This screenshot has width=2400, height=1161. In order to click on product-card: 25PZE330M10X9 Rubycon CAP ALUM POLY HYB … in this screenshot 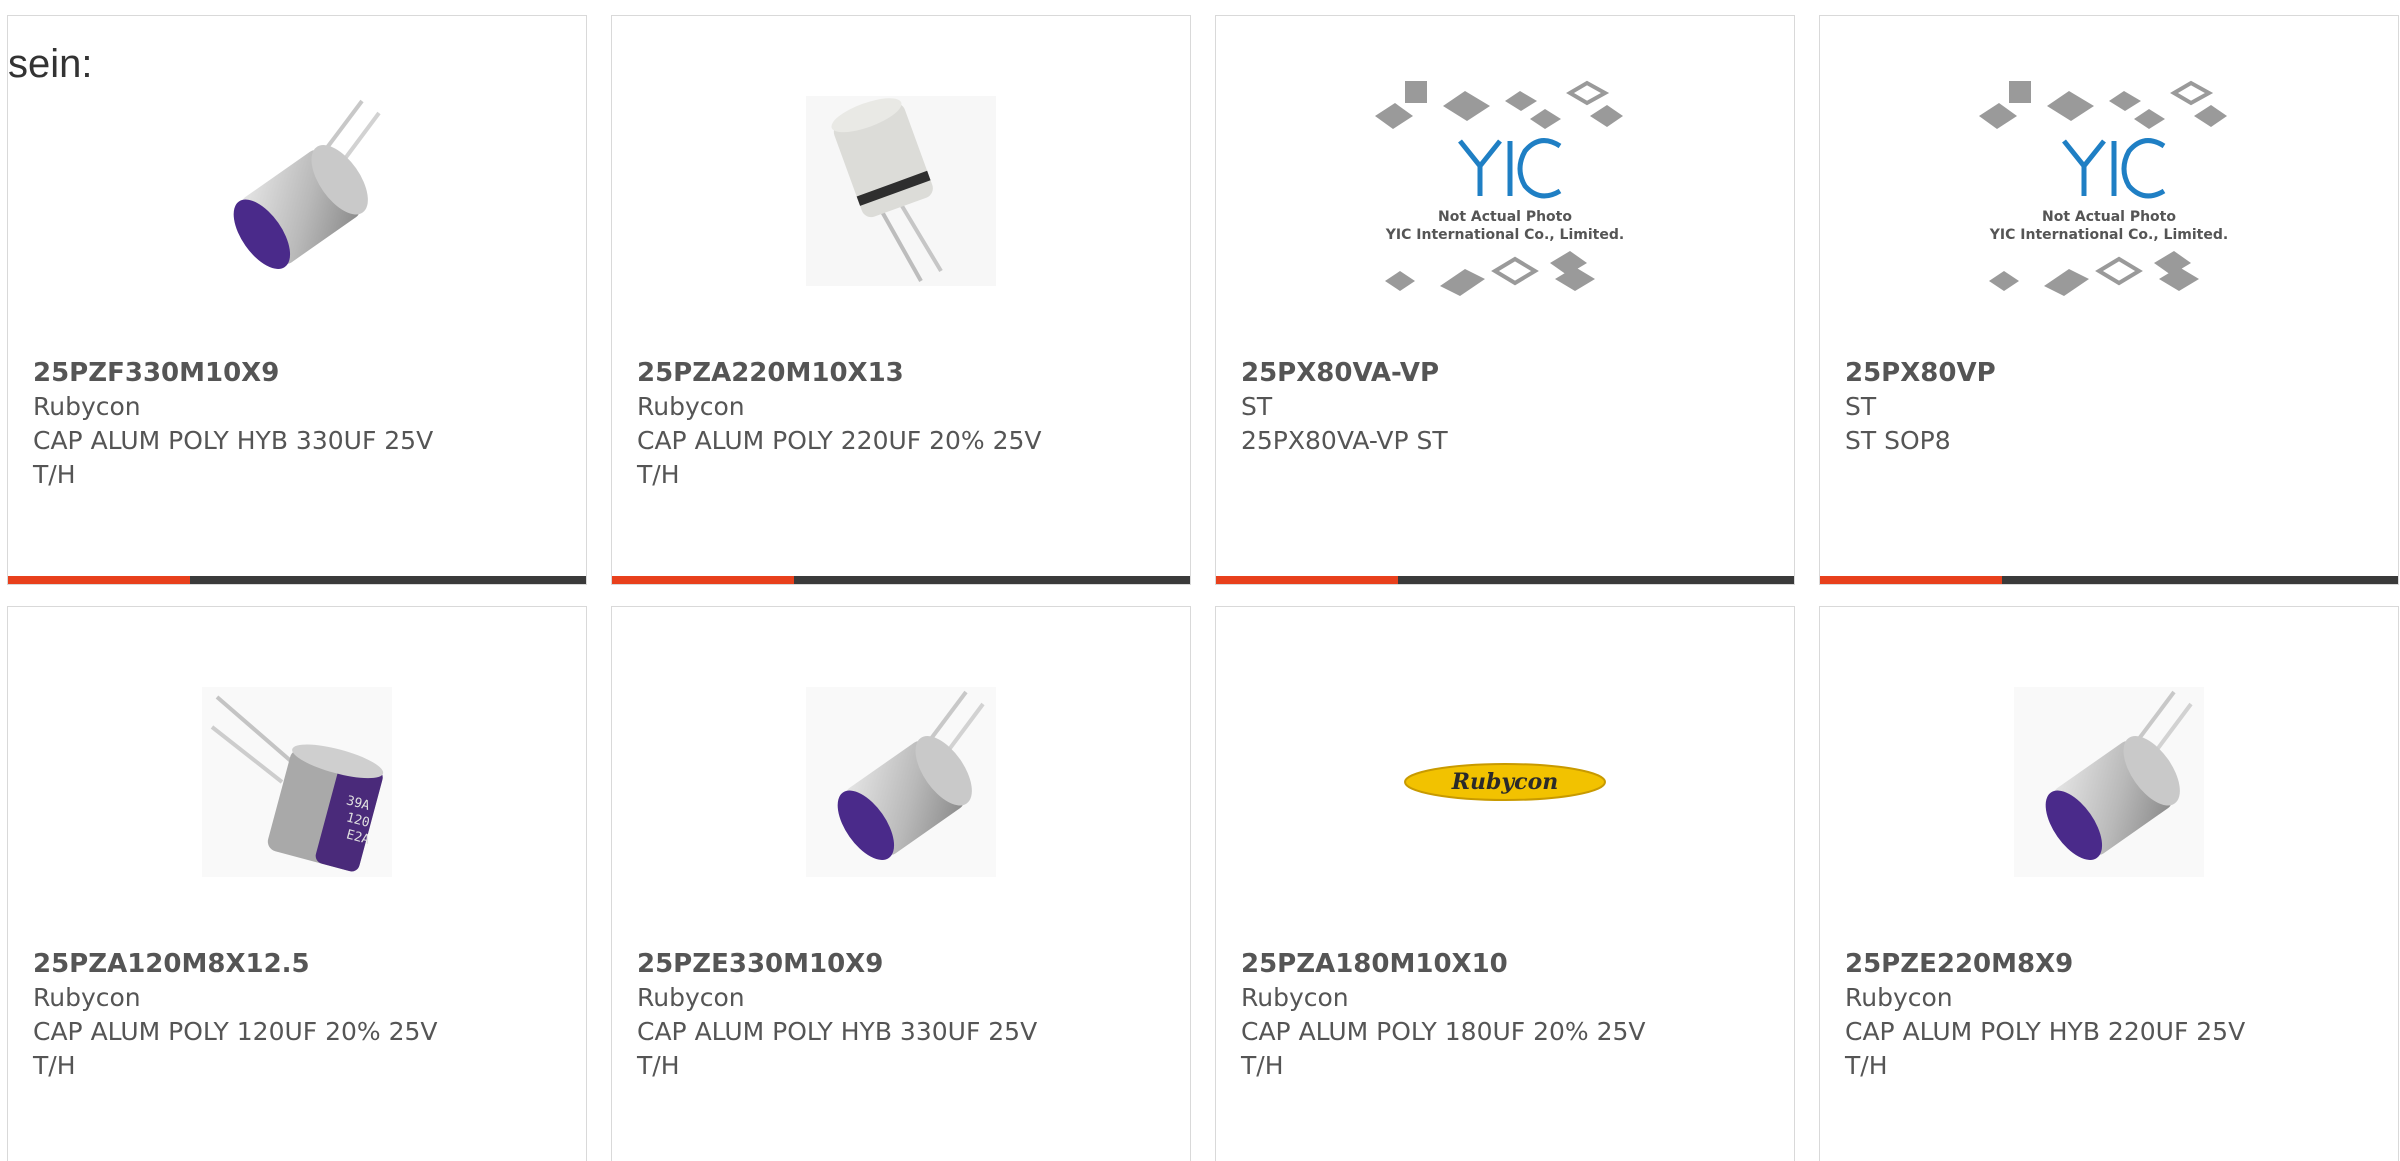, I will do `click(901, 883)`.